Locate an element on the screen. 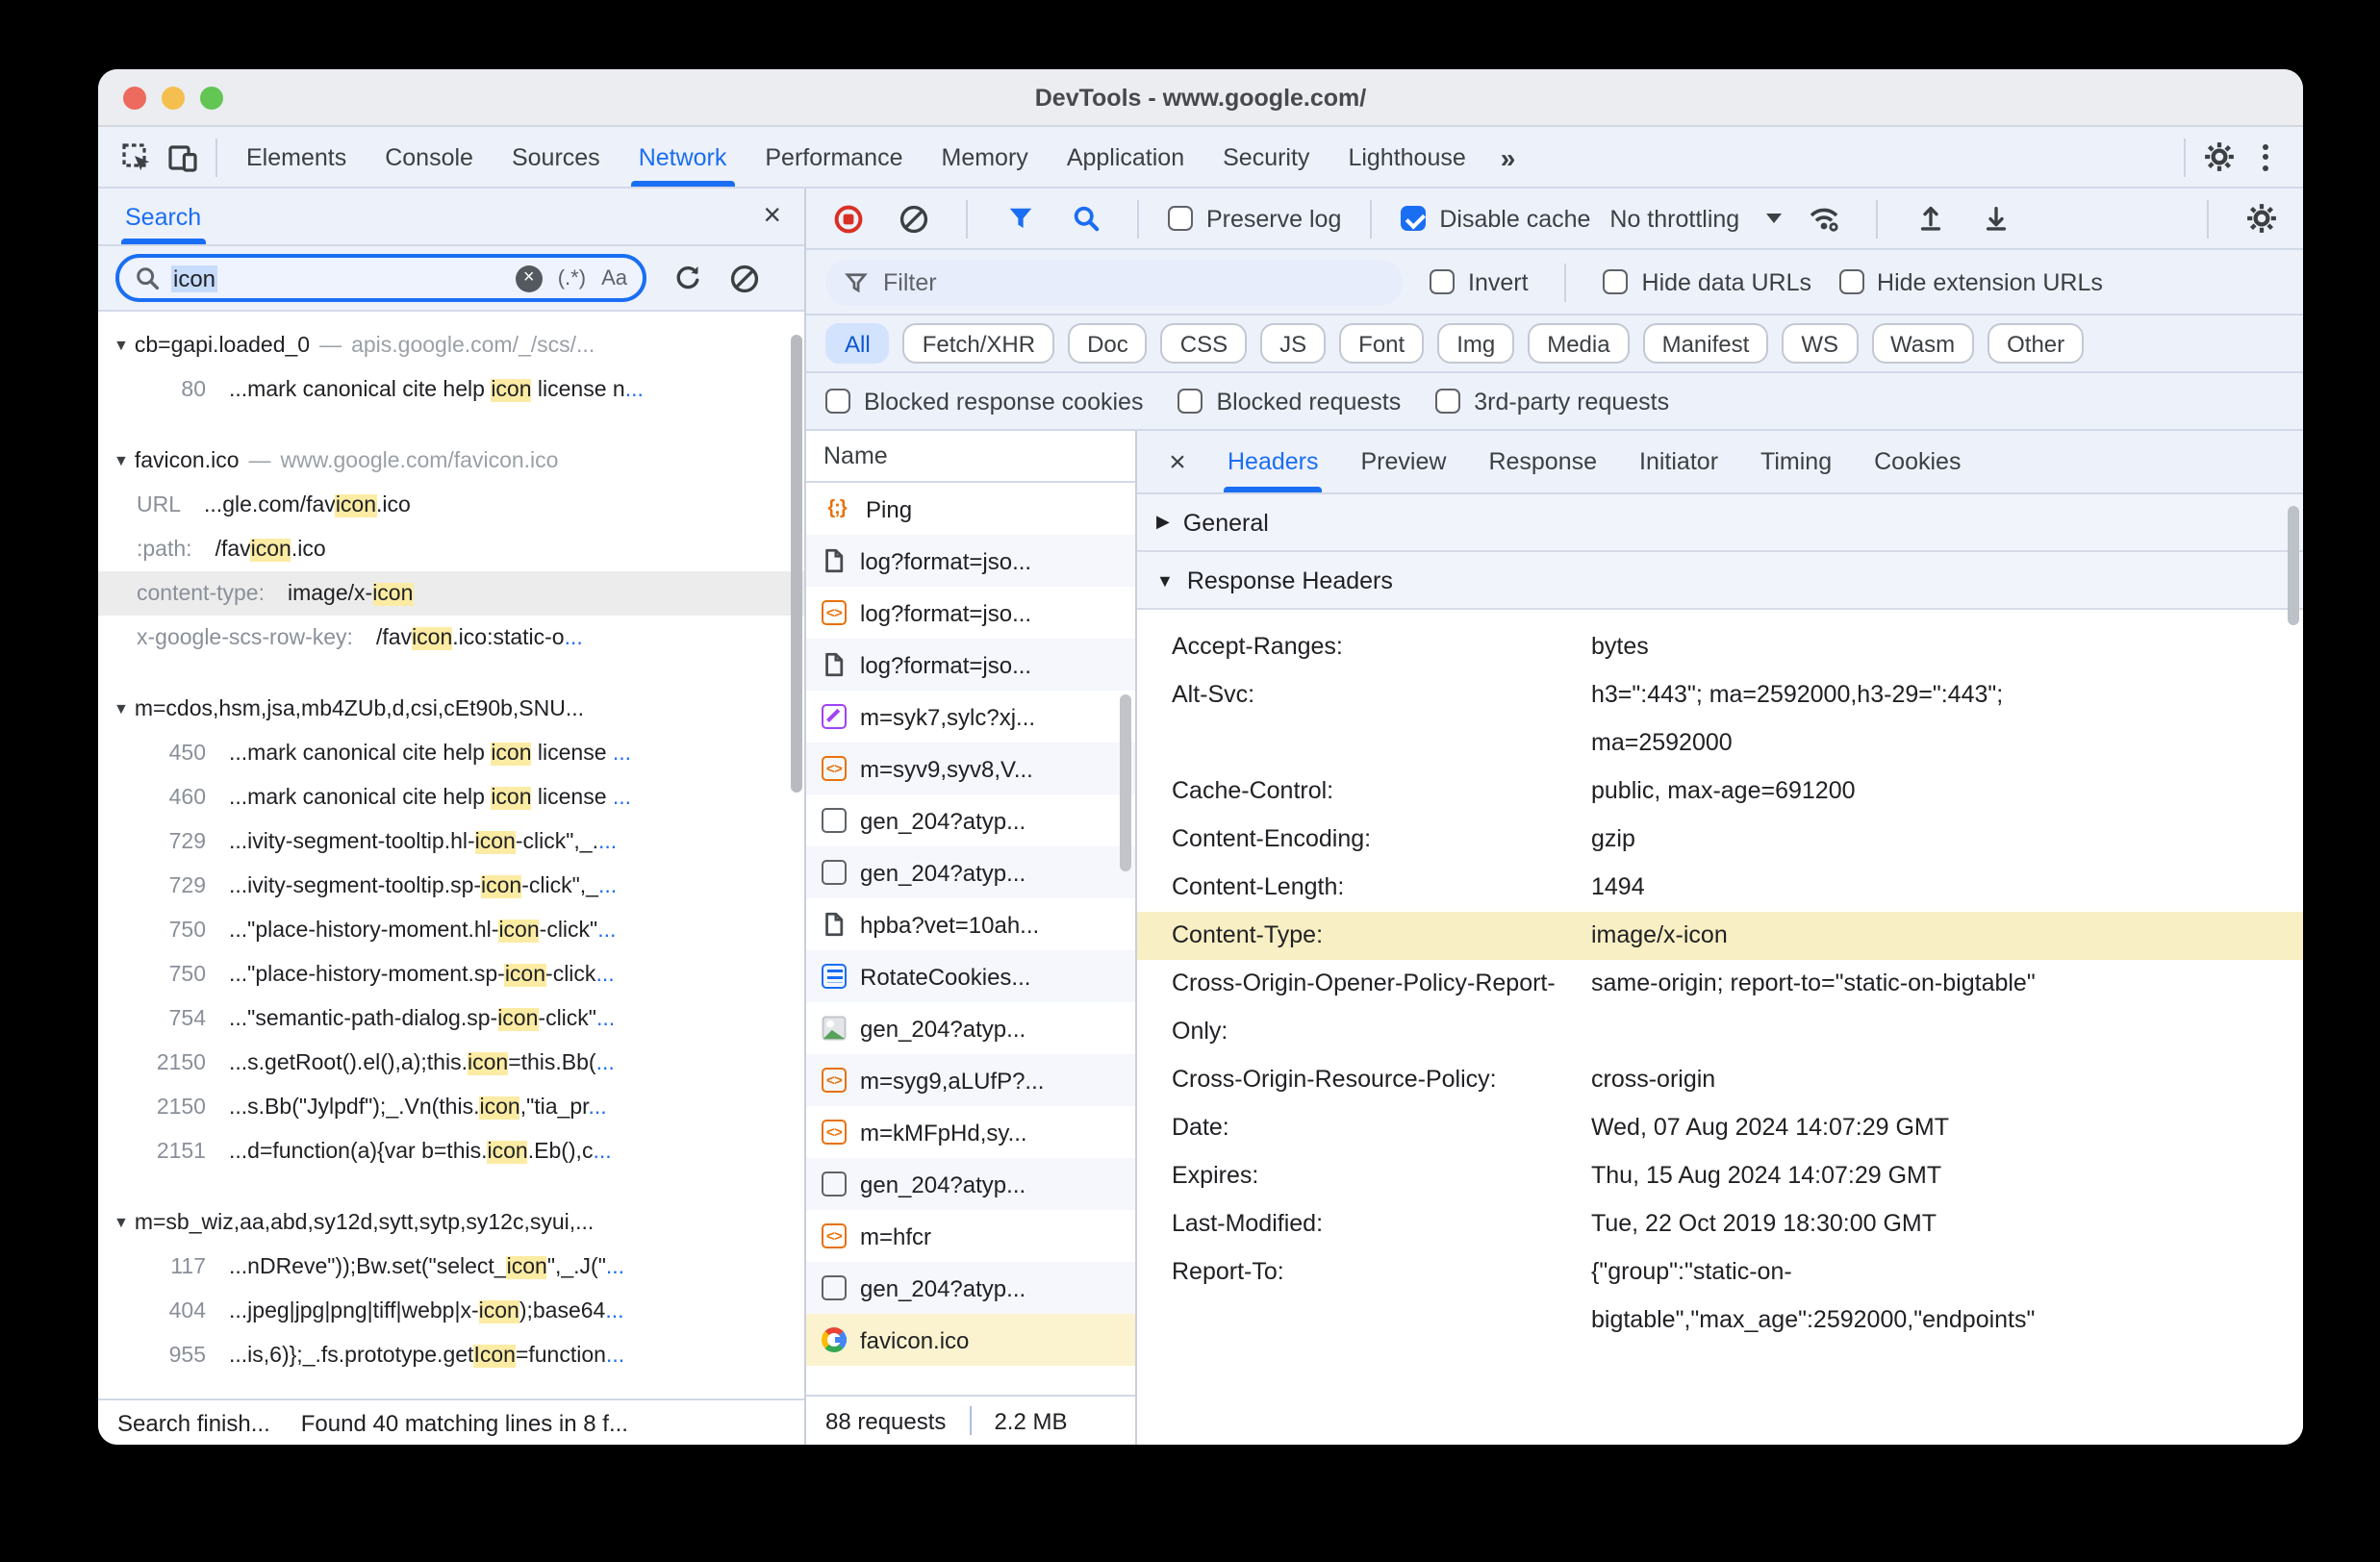 The width and height of the screenshot is (2380, 1562). throttling-dropdown: No throttling is located at coordinates (1696, 219).